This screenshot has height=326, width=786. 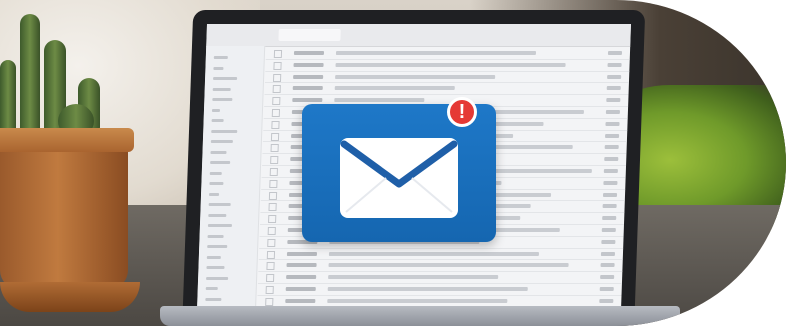 I want to click on alert-badge-icon: !, so click(x=462, y=112).